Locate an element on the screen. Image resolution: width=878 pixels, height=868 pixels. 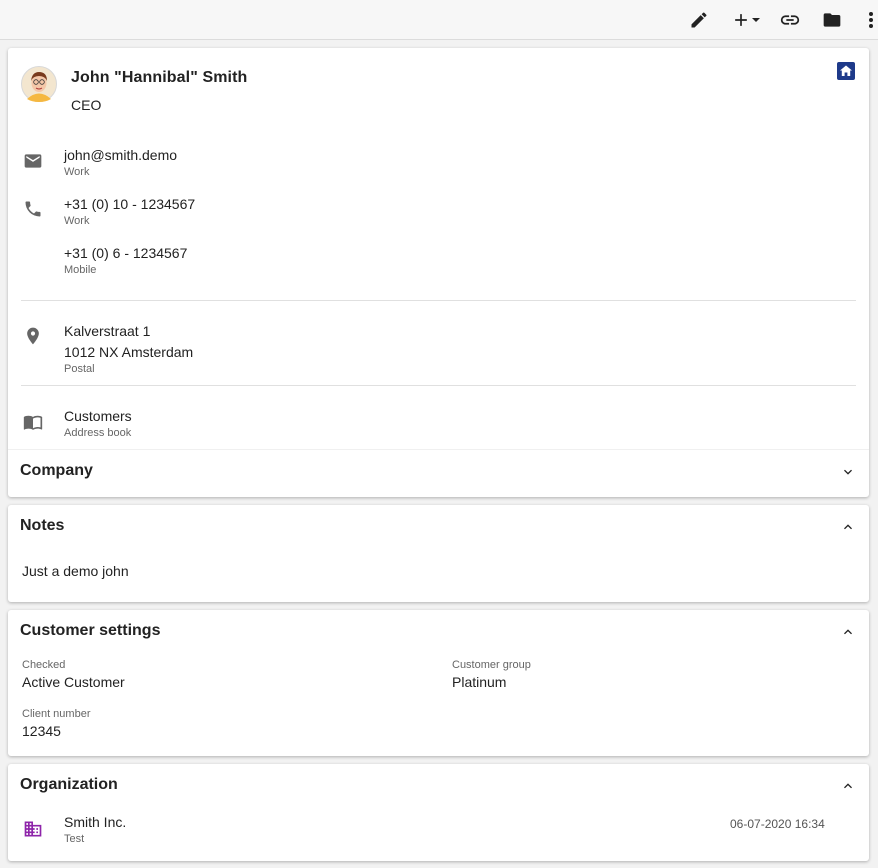
email-icon is located at coordinates (33, 161).